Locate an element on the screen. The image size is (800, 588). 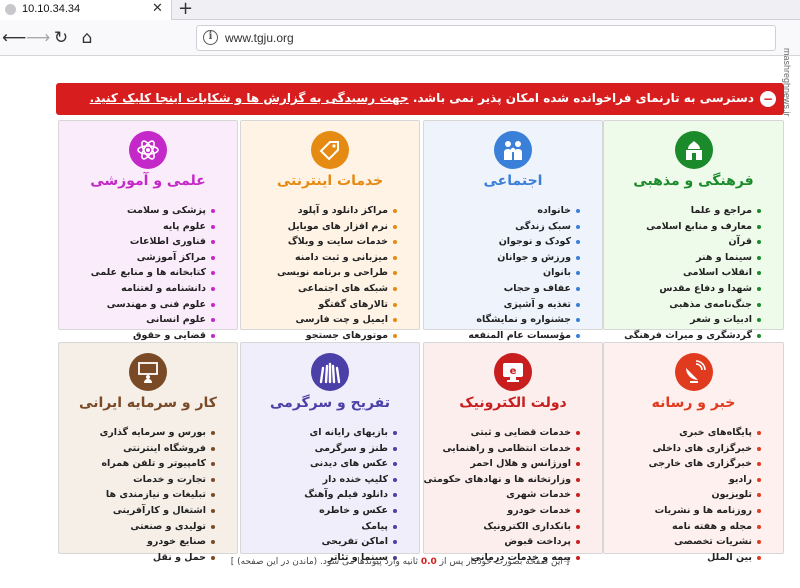
category-link: انقلاب اسلامی is located at coordinates (692, 273).